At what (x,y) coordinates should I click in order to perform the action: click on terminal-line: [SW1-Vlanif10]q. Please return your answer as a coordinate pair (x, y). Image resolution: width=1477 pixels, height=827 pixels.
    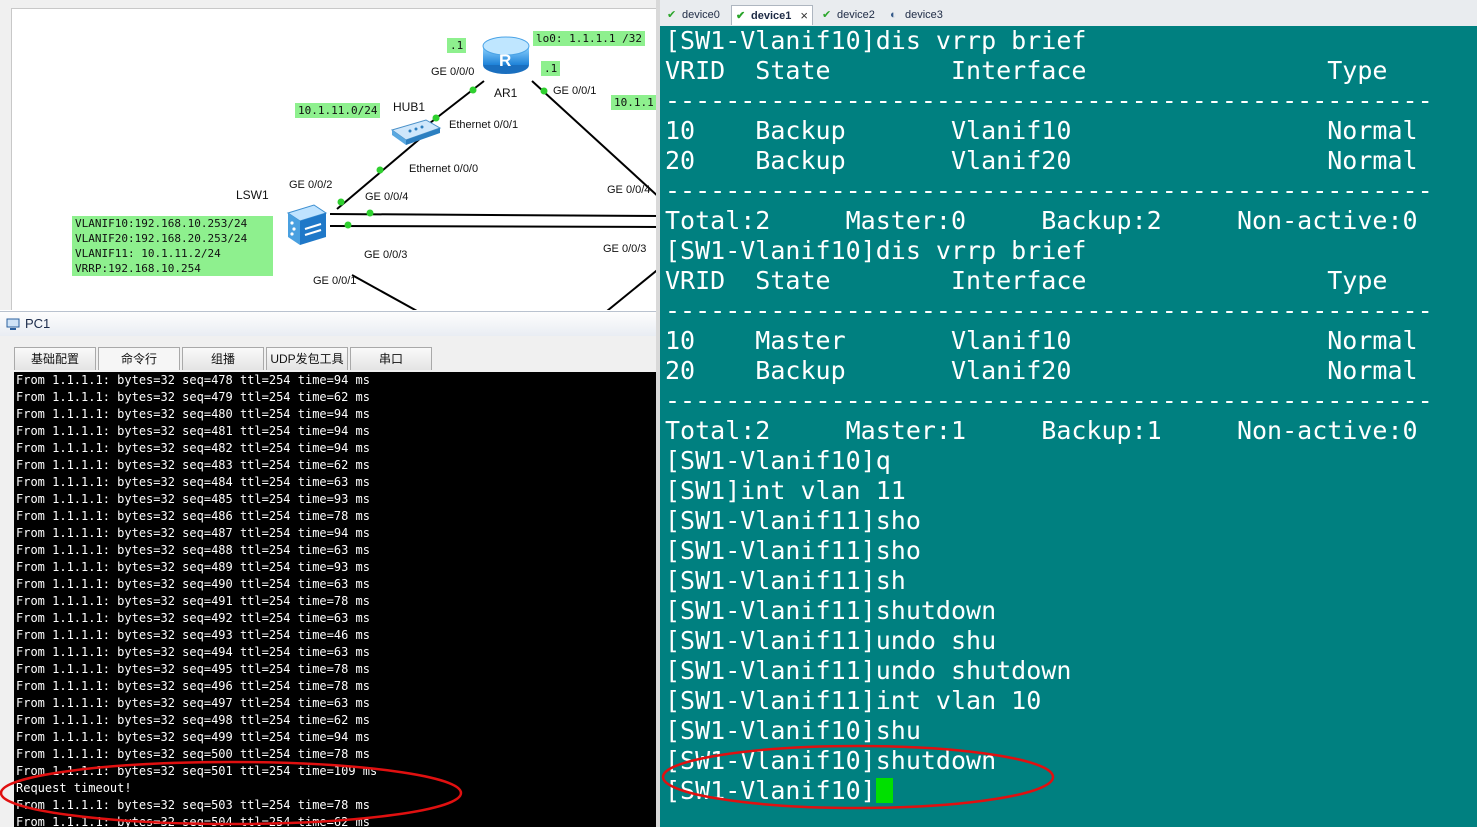
    Looking at the image, I should click on (778, 460).